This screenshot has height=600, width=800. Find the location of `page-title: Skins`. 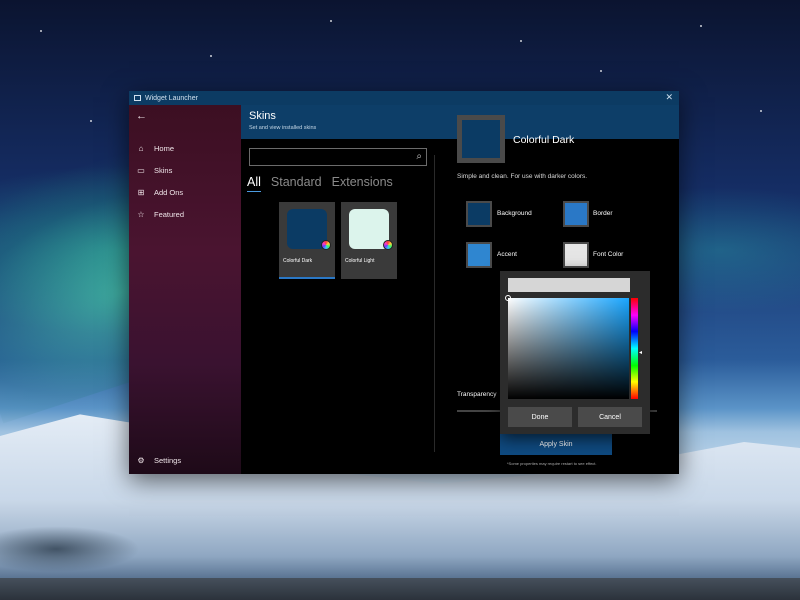

page-title: Skins is located at coordinates (262, 116).